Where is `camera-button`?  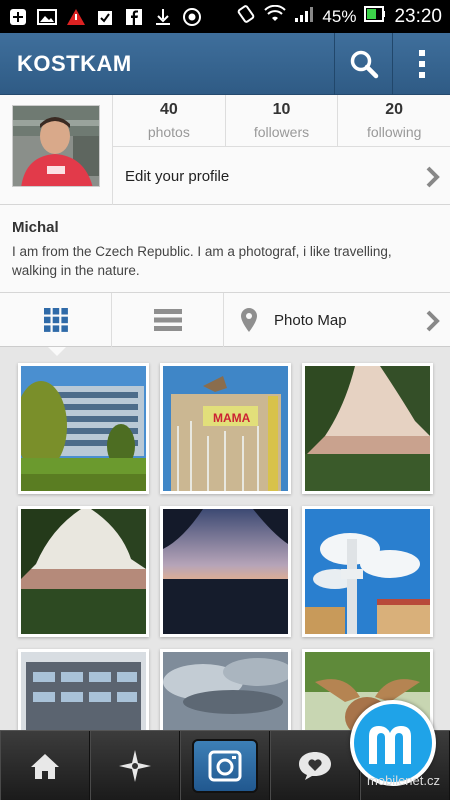 camera-button is located at coordinates (225, 766).